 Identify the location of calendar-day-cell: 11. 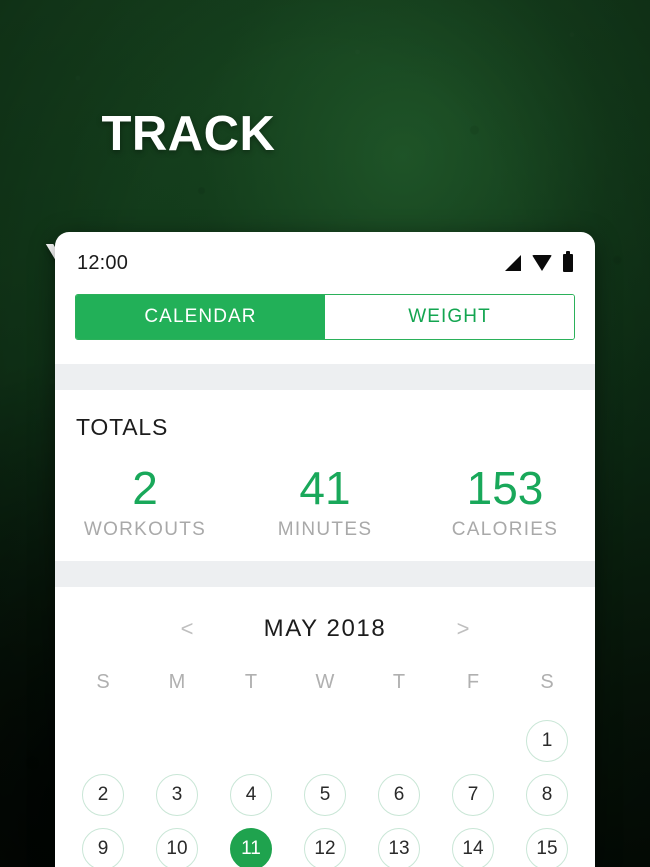
(251, 844).